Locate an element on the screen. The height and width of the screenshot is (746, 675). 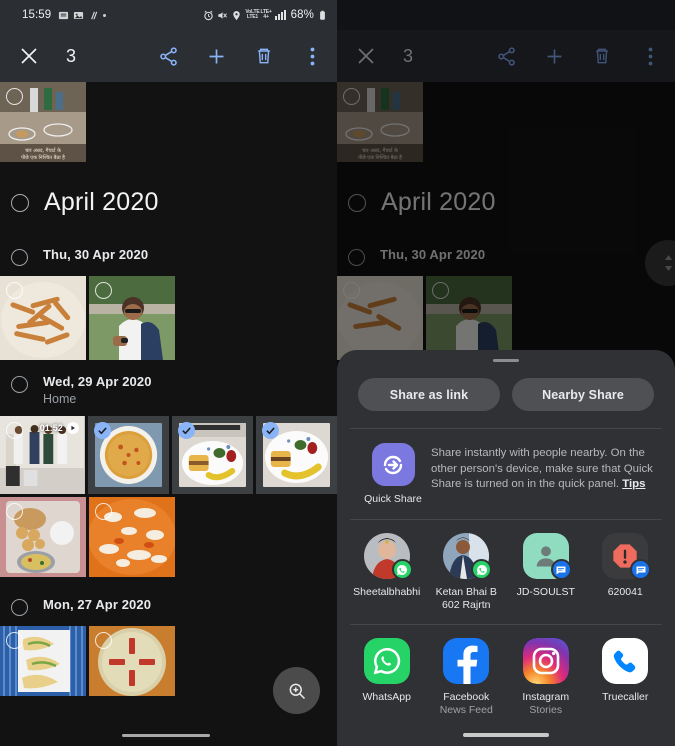
dot-icon is located at coordinates (105, 15).